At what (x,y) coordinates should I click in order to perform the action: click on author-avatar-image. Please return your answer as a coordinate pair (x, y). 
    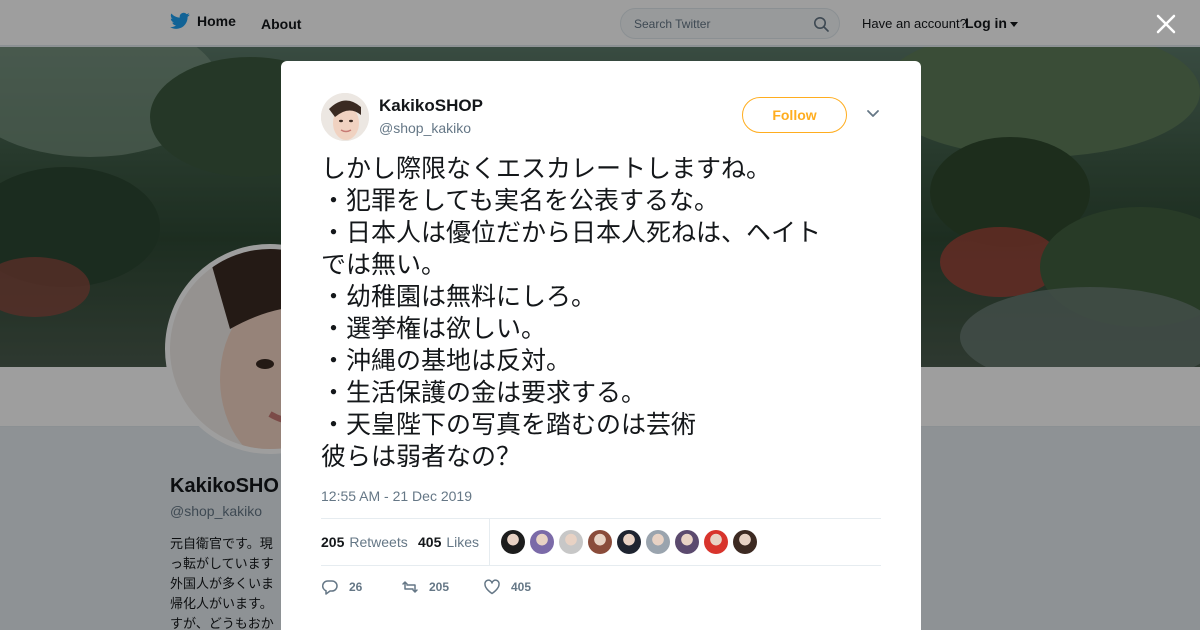
    Looking at the image, I should click on (345, 117).